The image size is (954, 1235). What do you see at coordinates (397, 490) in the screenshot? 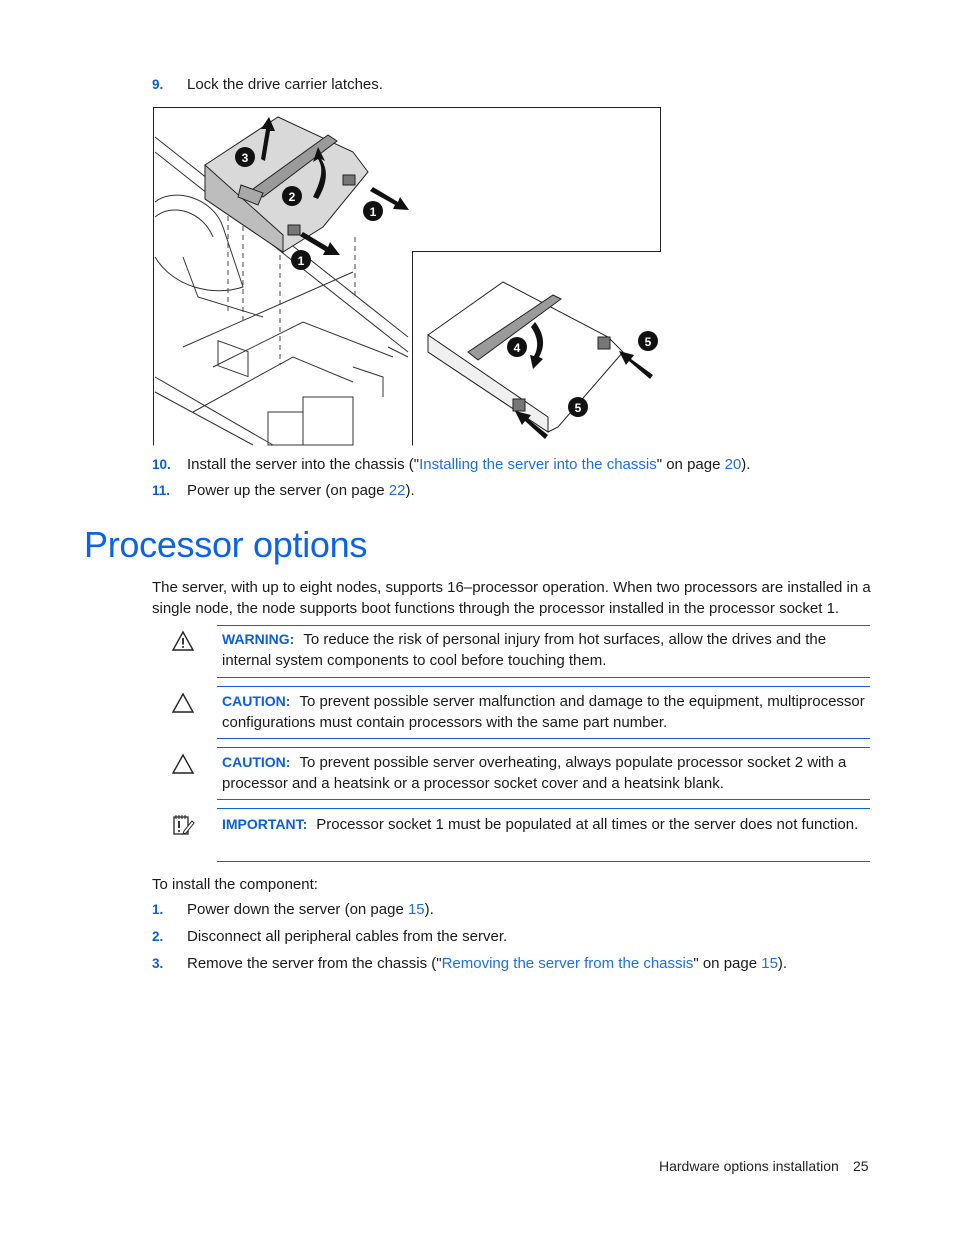
I see `link-page-22: 22` at bounding box center [397, 490].